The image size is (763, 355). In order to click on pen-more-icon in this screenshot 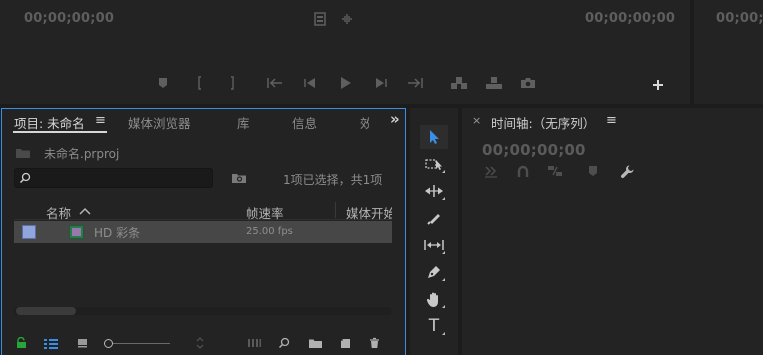, I will do `click(443, 279)`.